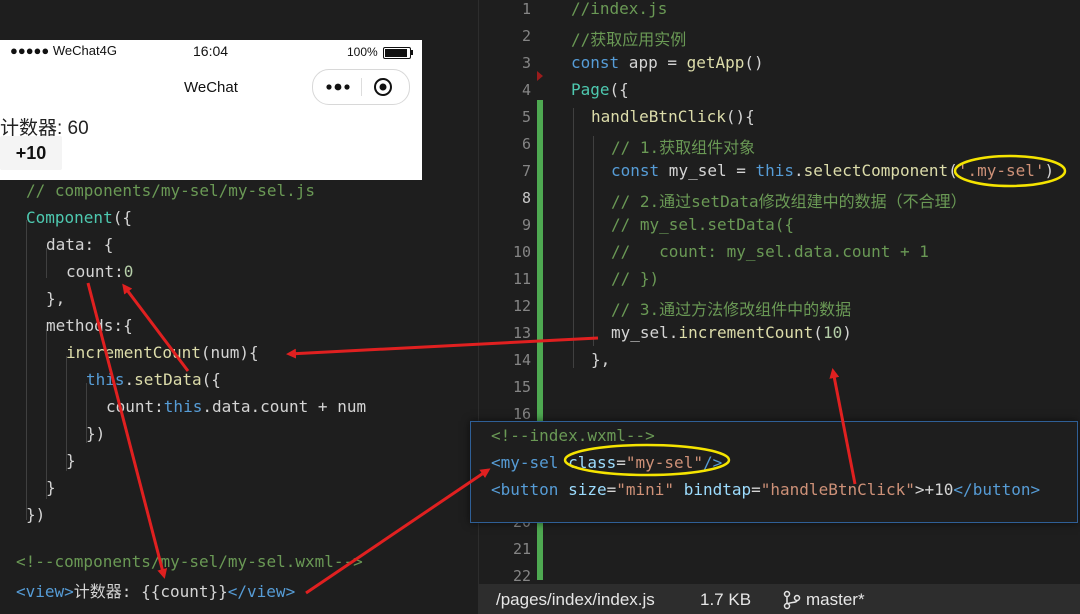 Image resolution: width=1080 pixels, height=614 pixels. Describe the element at coordinates (526, 171) in the screenshot. I see `line-number: 7` at that location.